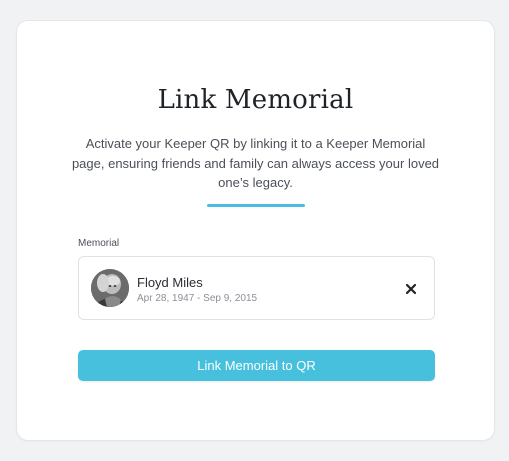  I want to click on title-divider, so click(256, 205).